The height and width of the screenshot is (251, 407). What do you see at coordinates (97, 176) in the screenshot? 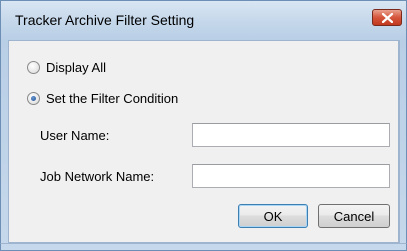
I see `job-network-name-label: Job Network Name:` at bounding box center [97, 176].